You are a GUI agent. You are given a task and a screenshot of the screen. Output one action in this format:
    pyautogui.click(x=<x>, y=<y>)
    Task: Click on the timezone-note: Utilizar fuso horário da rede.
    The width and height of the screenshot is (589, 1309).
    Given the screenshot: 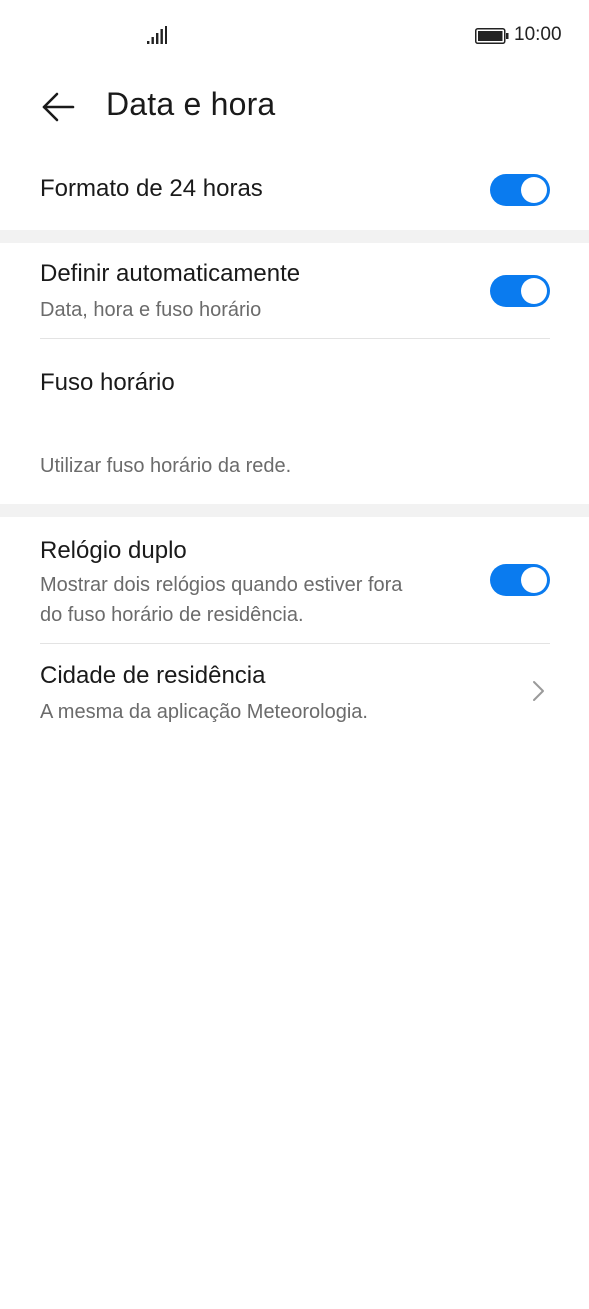 What is the action you would take?
    pyautogui.click(x=166, y=466)
    